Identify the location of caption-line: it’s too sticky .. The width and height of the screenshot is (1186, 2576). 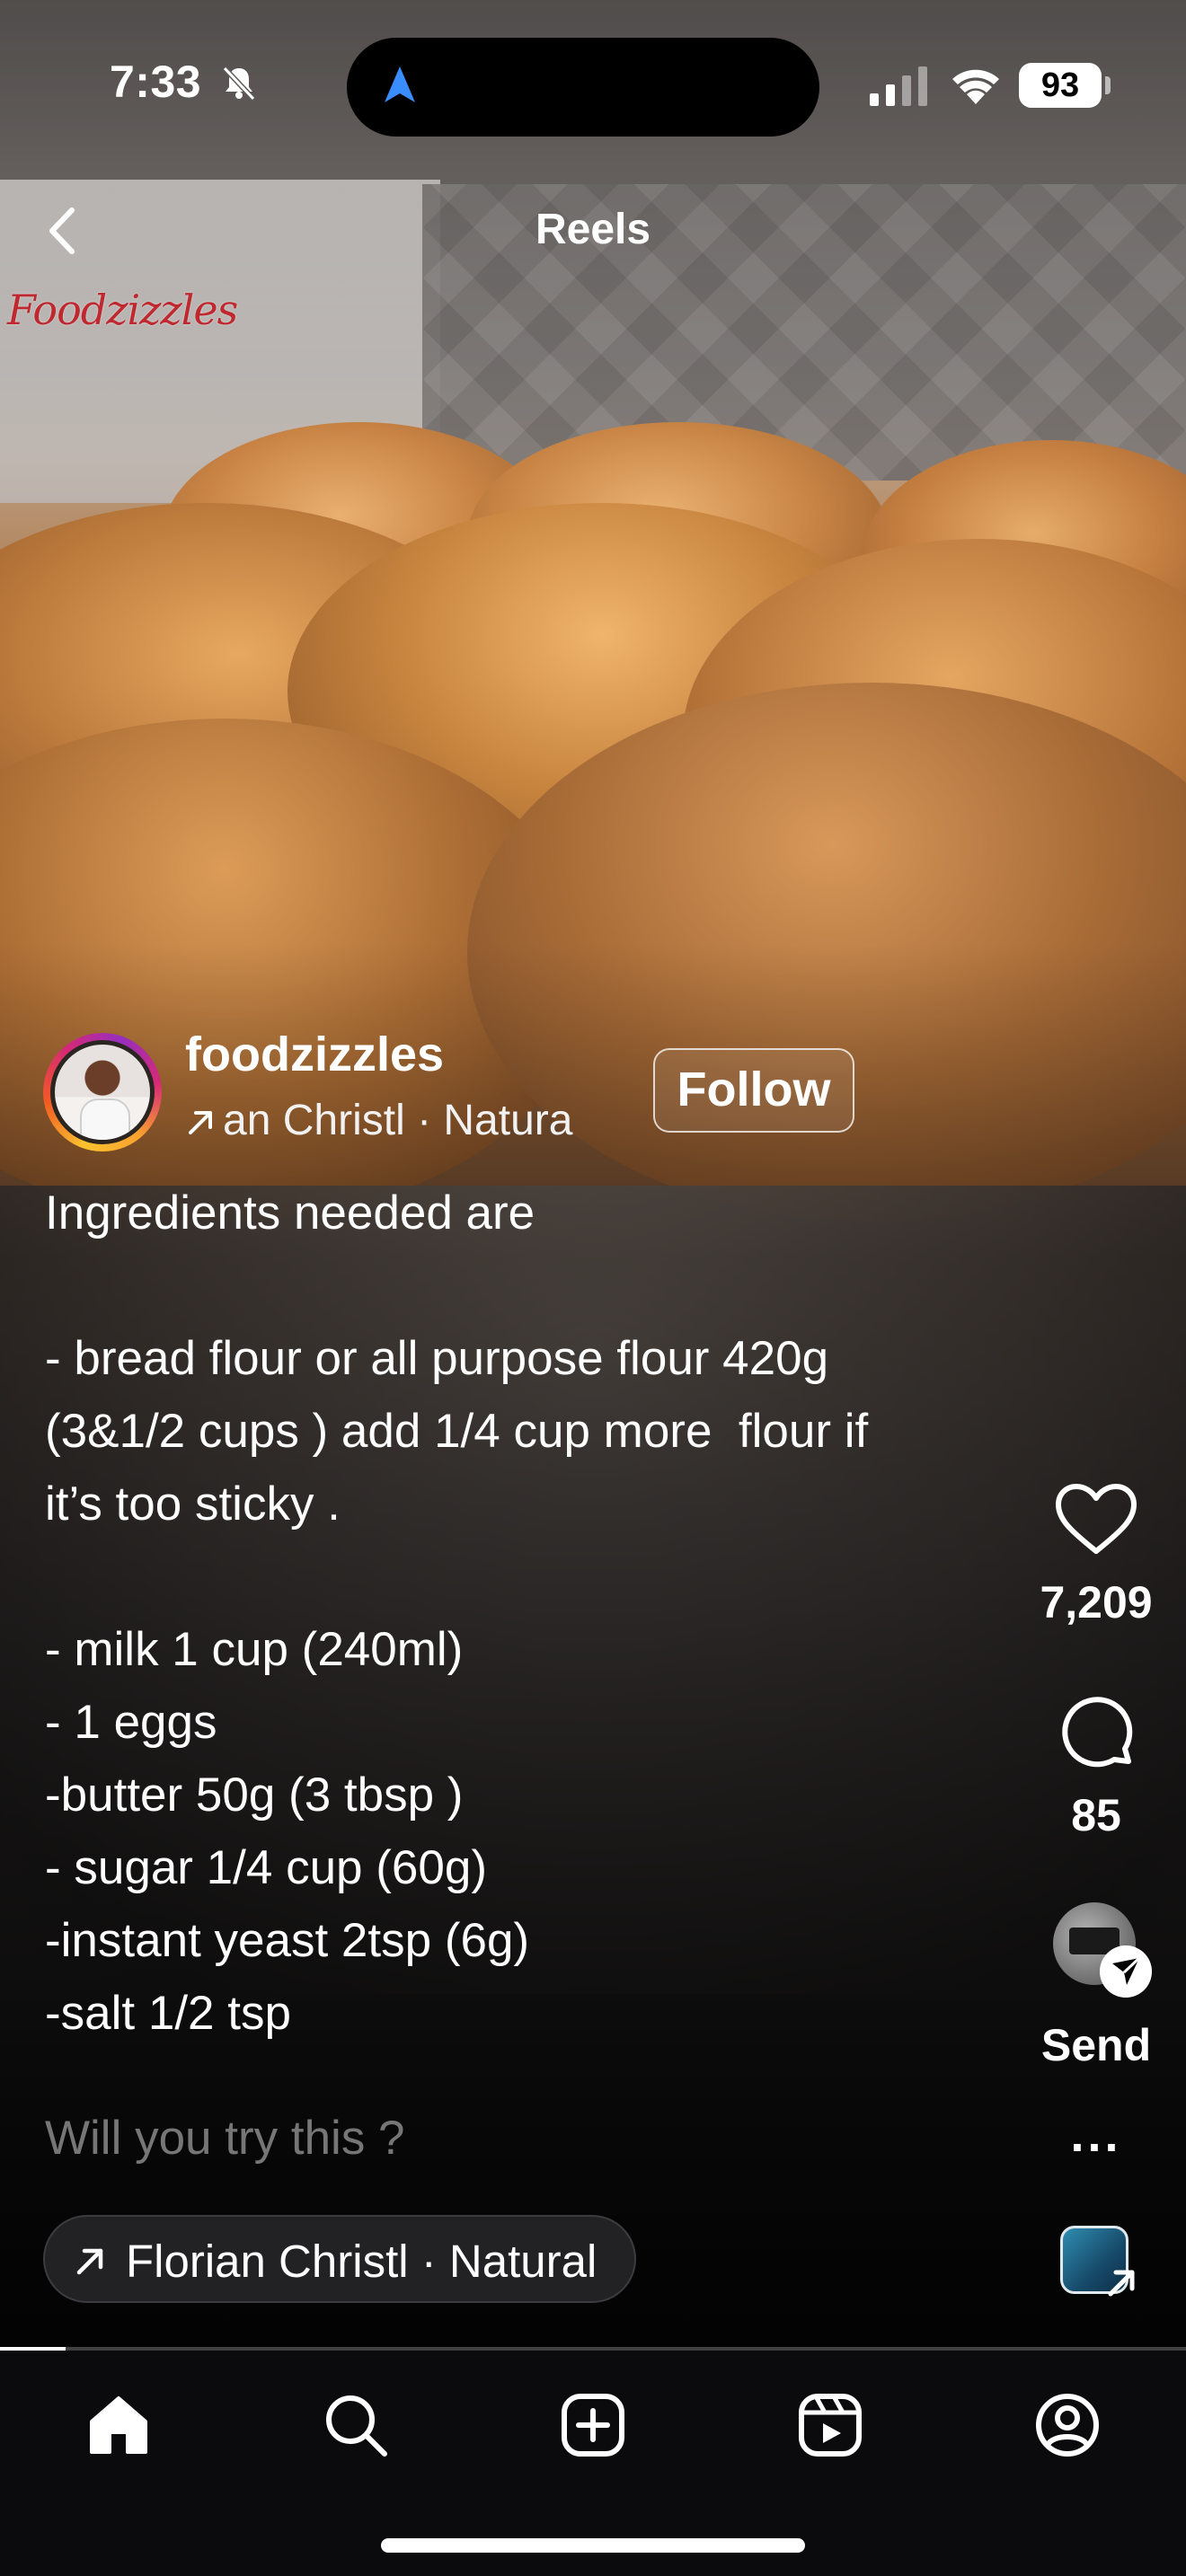
(193, 1504).